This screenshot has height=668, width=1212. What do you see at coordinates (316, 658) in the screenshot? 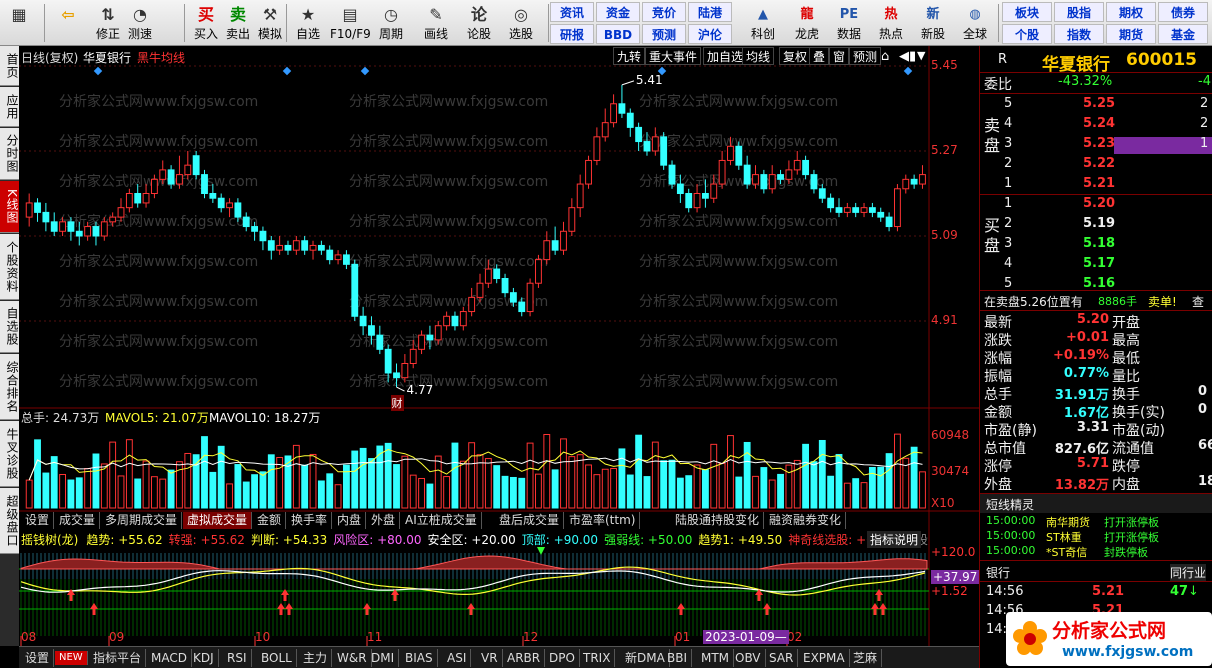
I see `bottom-indicator-tab: 主力` at bounding box center [316, 658].